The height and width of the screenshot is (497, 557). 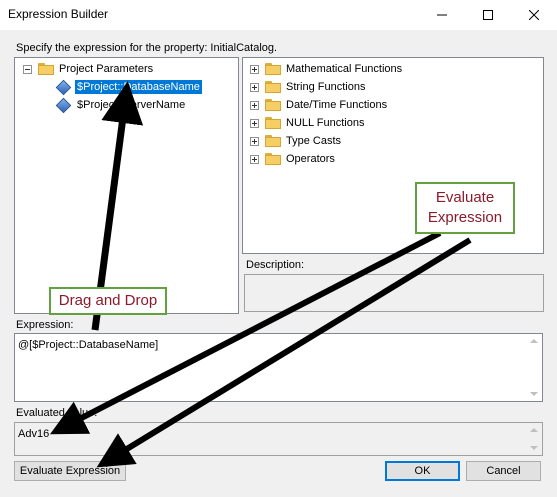 I want to click on drag-drop-callout: Drag and Drop, so click(x=108, y=301).